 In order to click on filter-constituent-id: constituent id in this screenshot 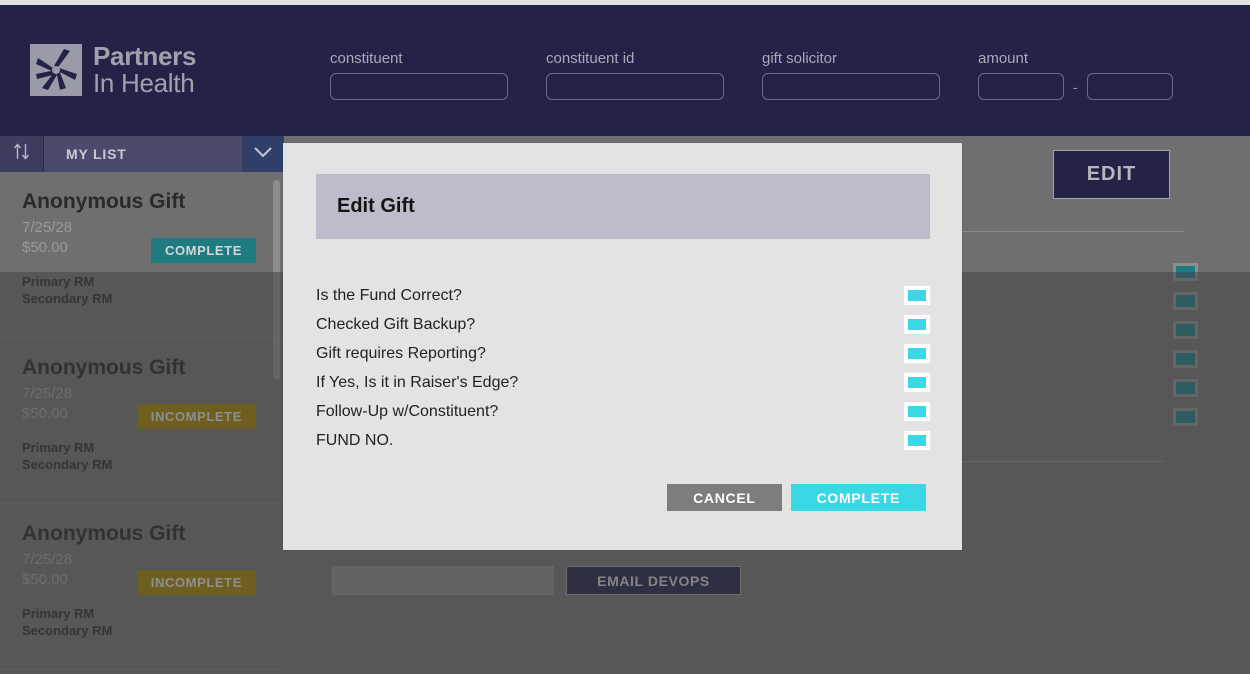, I will do `click(635, 75)`.